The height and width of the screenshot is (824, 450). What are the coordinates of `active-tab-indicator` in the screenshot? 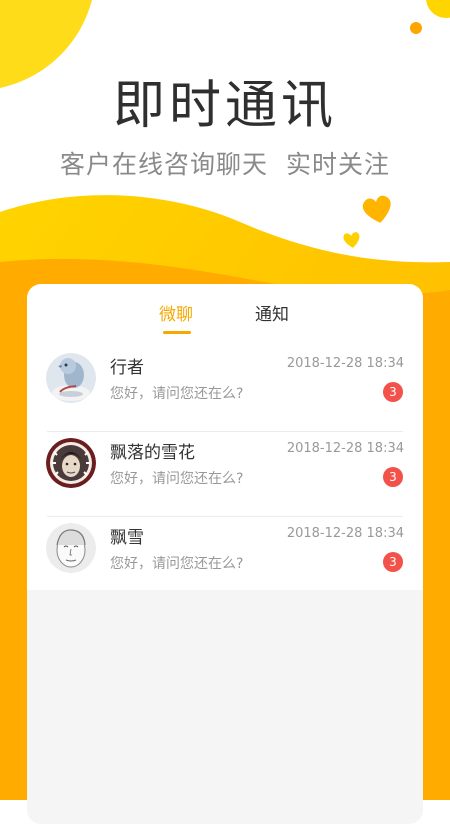 It's located at (177, 332).